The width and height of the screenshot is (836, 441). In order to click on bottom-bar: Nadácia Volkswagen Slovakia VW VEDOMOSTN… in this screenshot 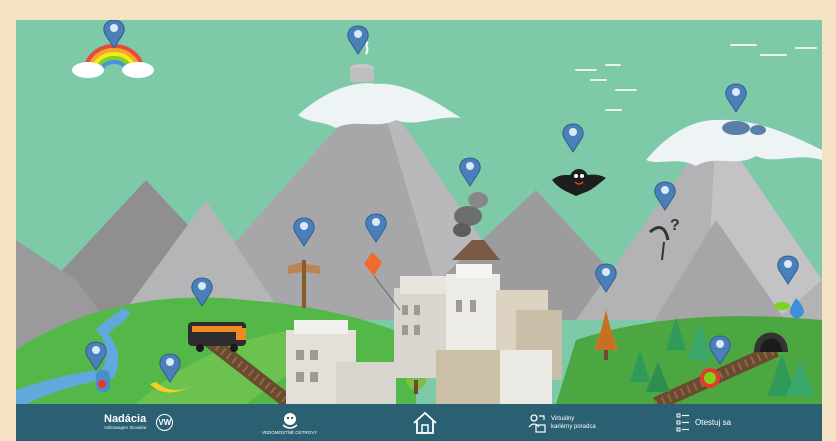, I will do `click(419, 422)`.